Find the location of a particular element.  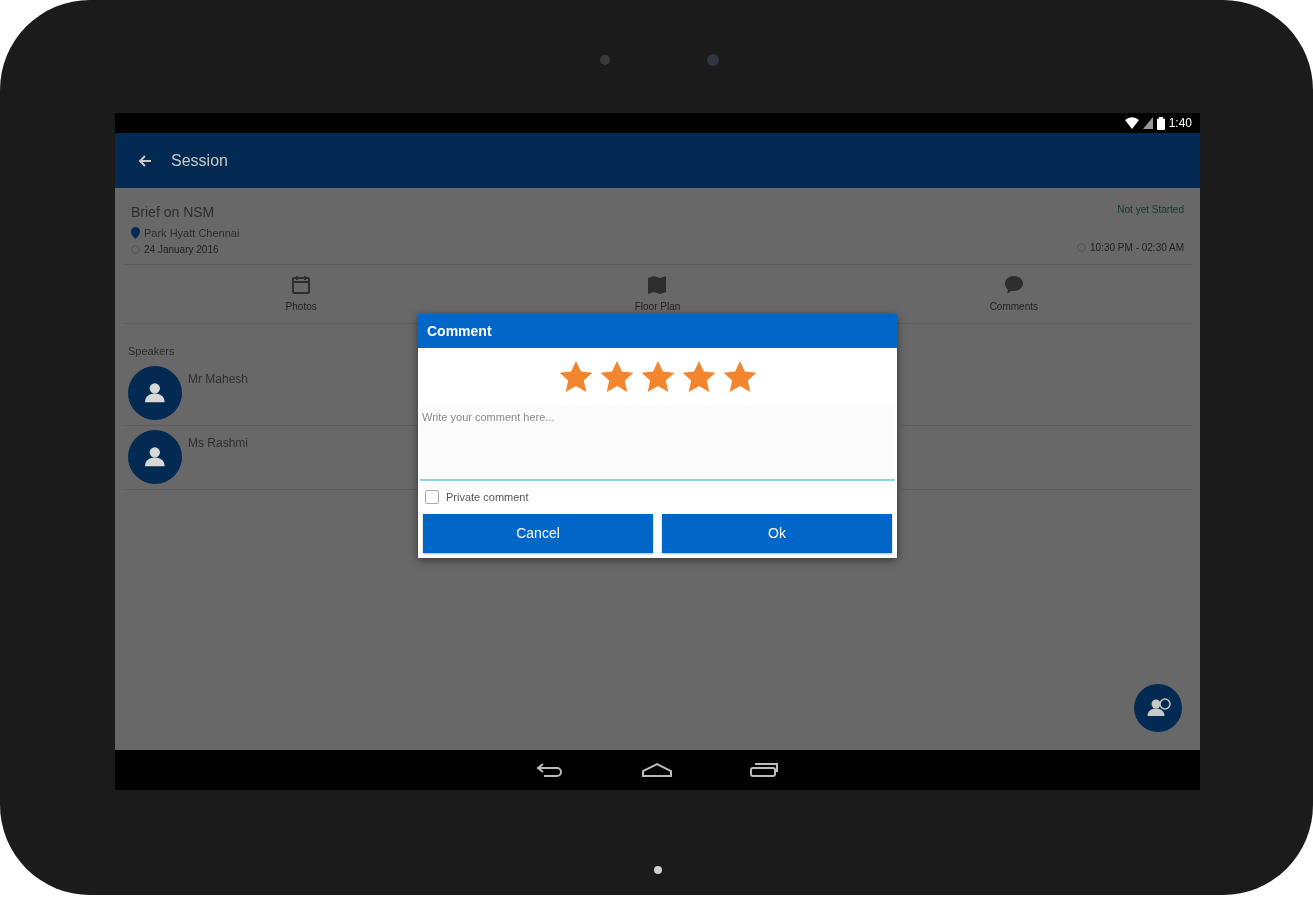

recent-apps-button is located at coordinates (764, 770).